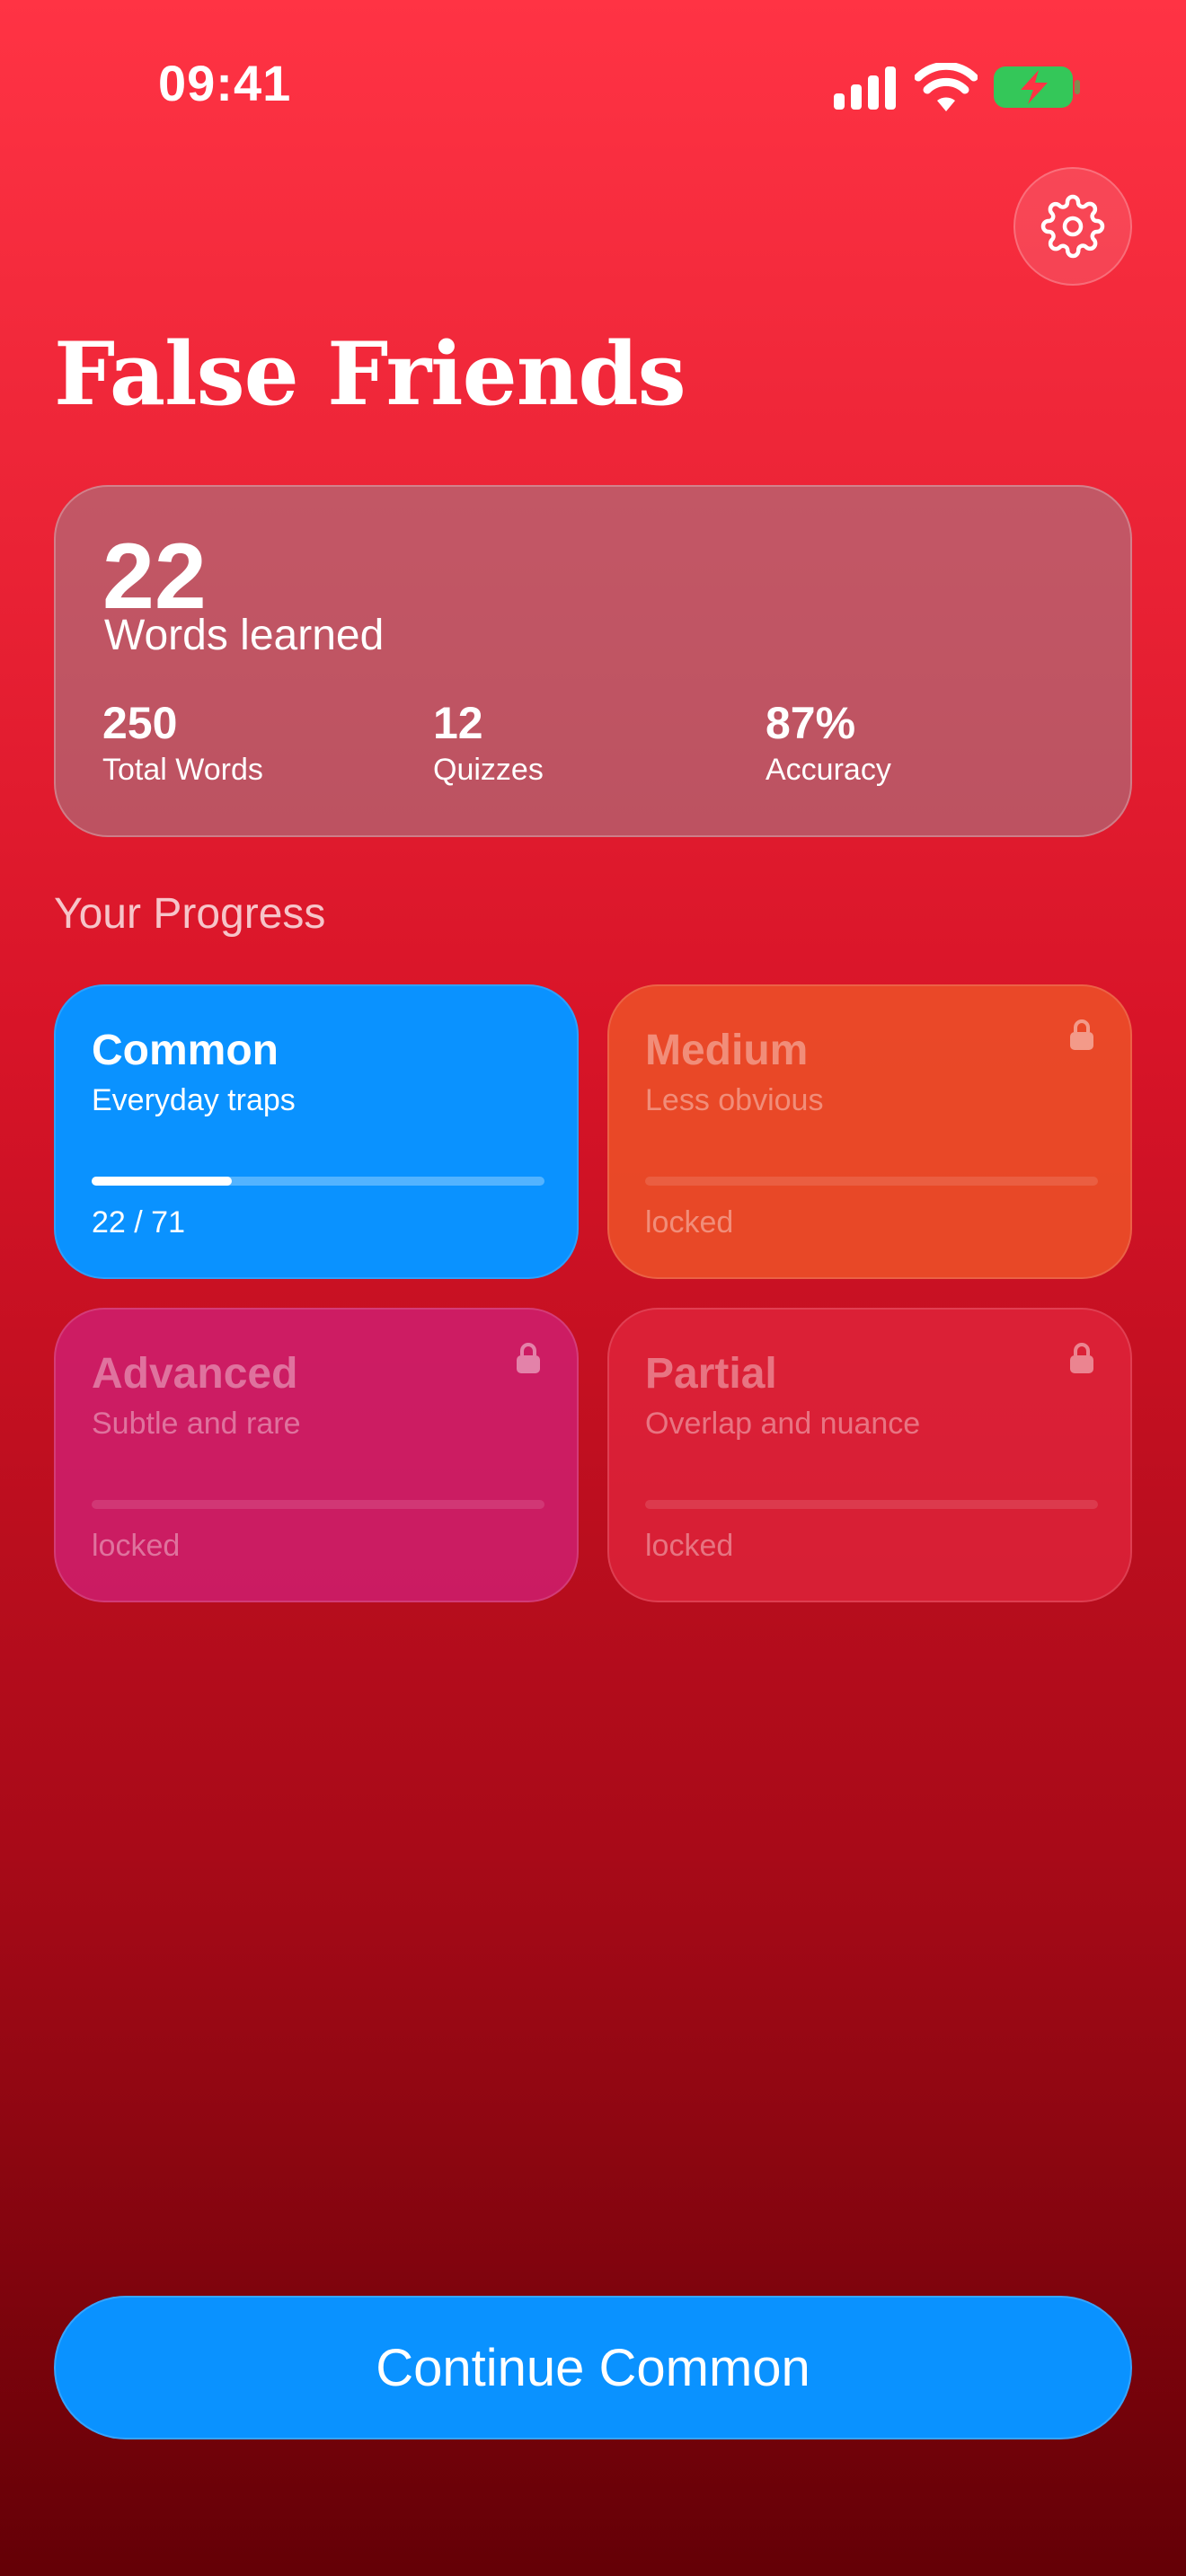 This screenshot has width=1186, height=2576. Describe the element at coordinates (865, 88) in the screenshot. I see `cellular-signal-icon` at that location.